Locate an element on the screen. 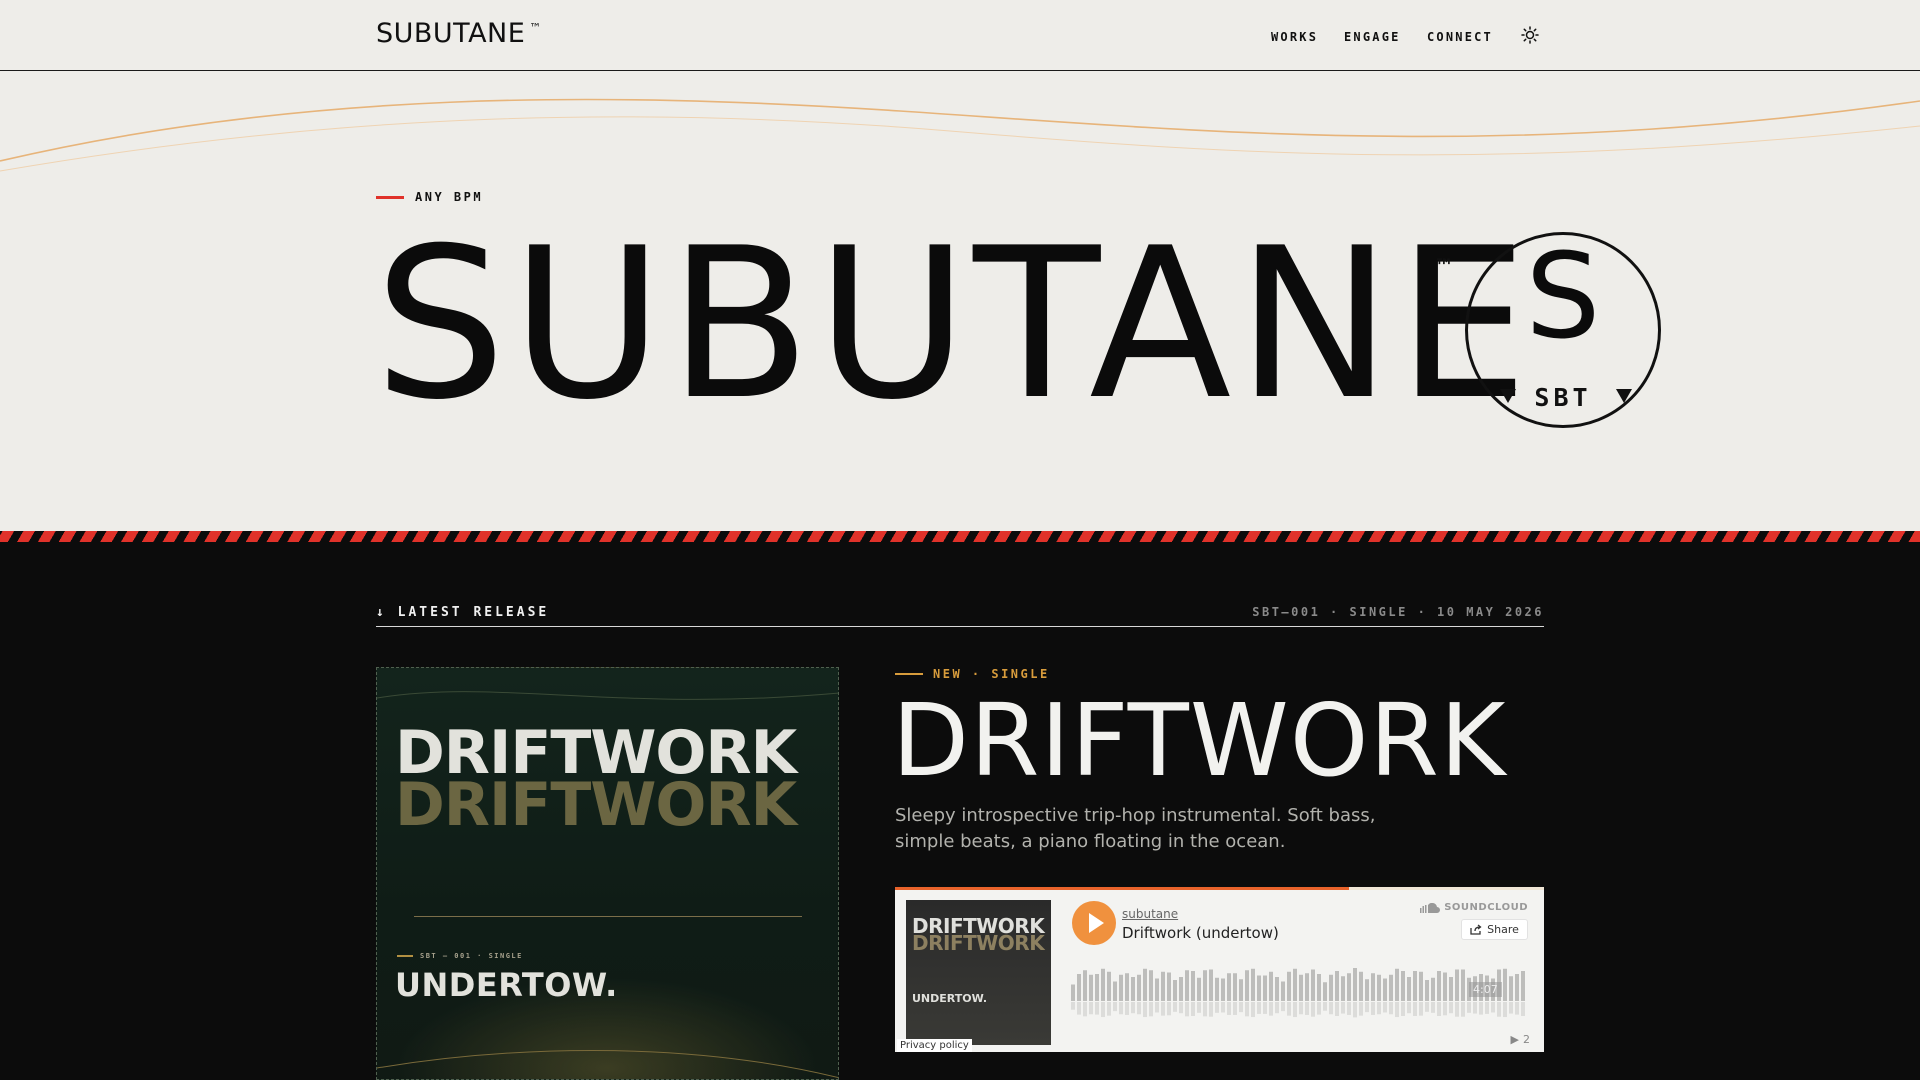 The width and height of the screenshot is (1920, 1080). soundcloud-logo: SOUNDCLOUD is located at coordinates (1474, 907).